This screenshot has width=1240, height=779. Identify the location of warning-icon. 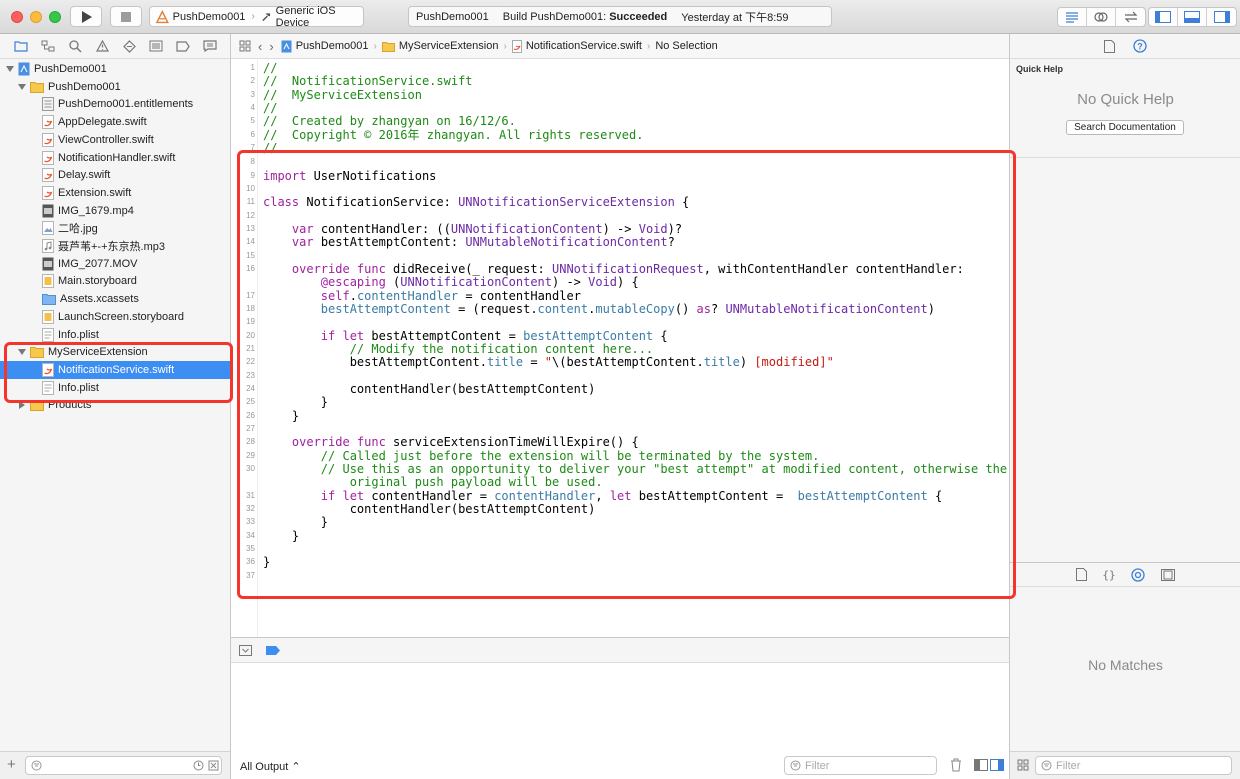
(102, 46).